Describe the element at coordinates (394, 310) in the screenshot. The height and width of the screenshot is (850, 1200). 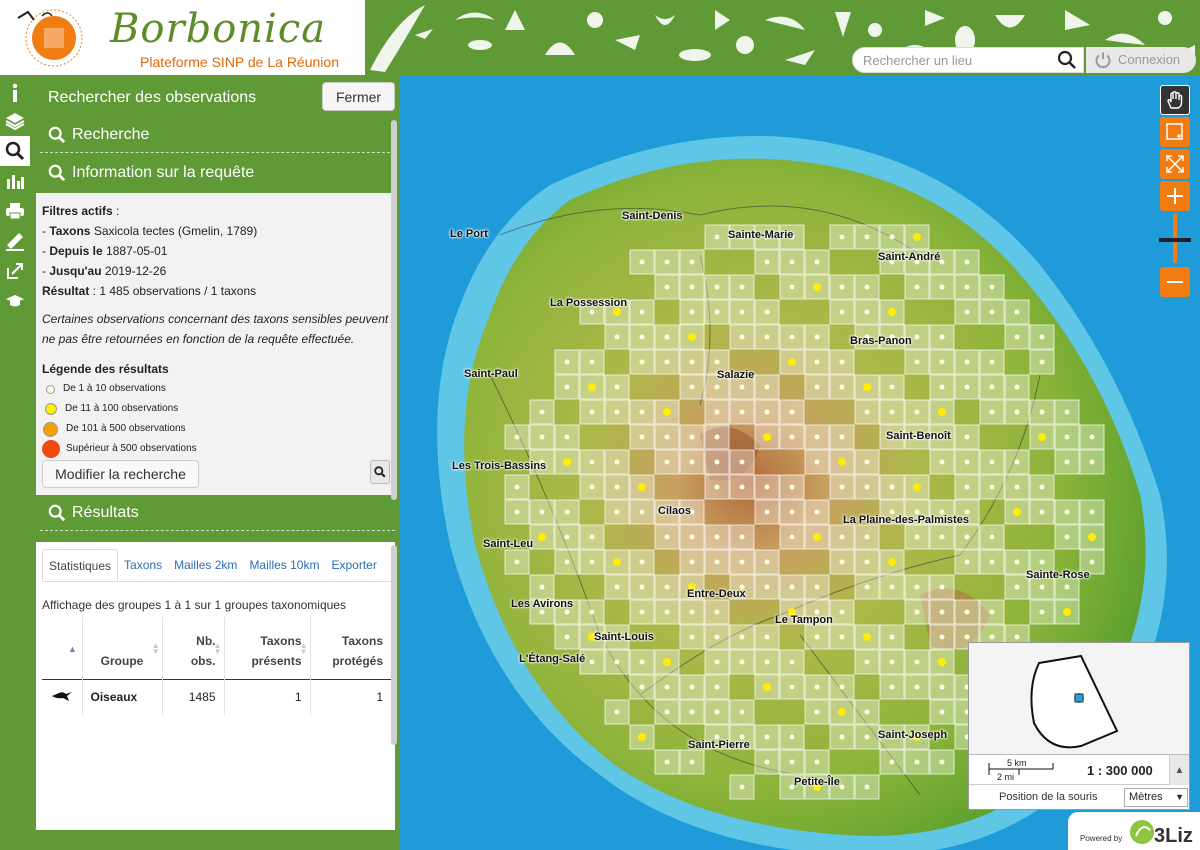
I see `panel-scrollbar` at that location.